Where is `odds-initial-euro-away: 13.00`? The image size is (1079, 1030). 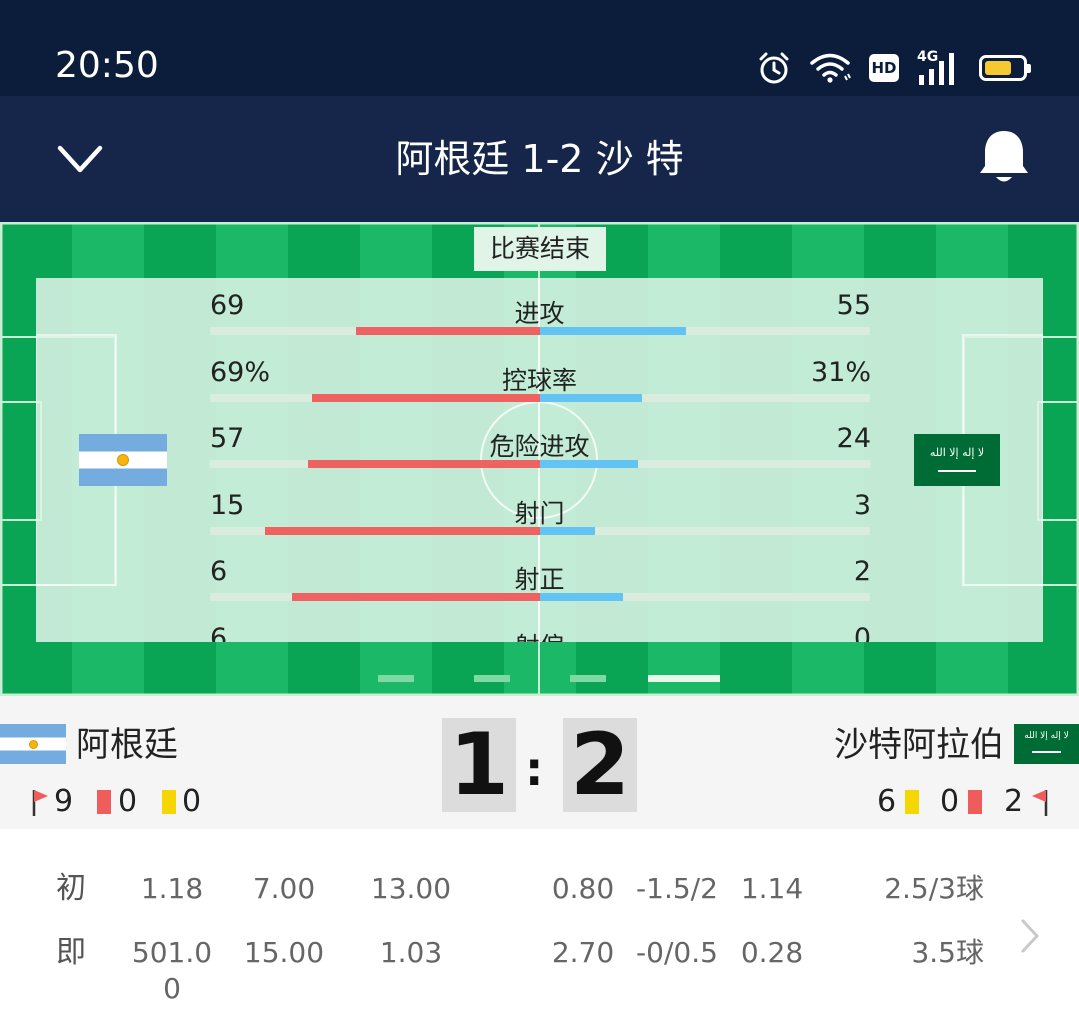
odds-initial-euro-away: 13.00 is located at coordinates (411, 888).